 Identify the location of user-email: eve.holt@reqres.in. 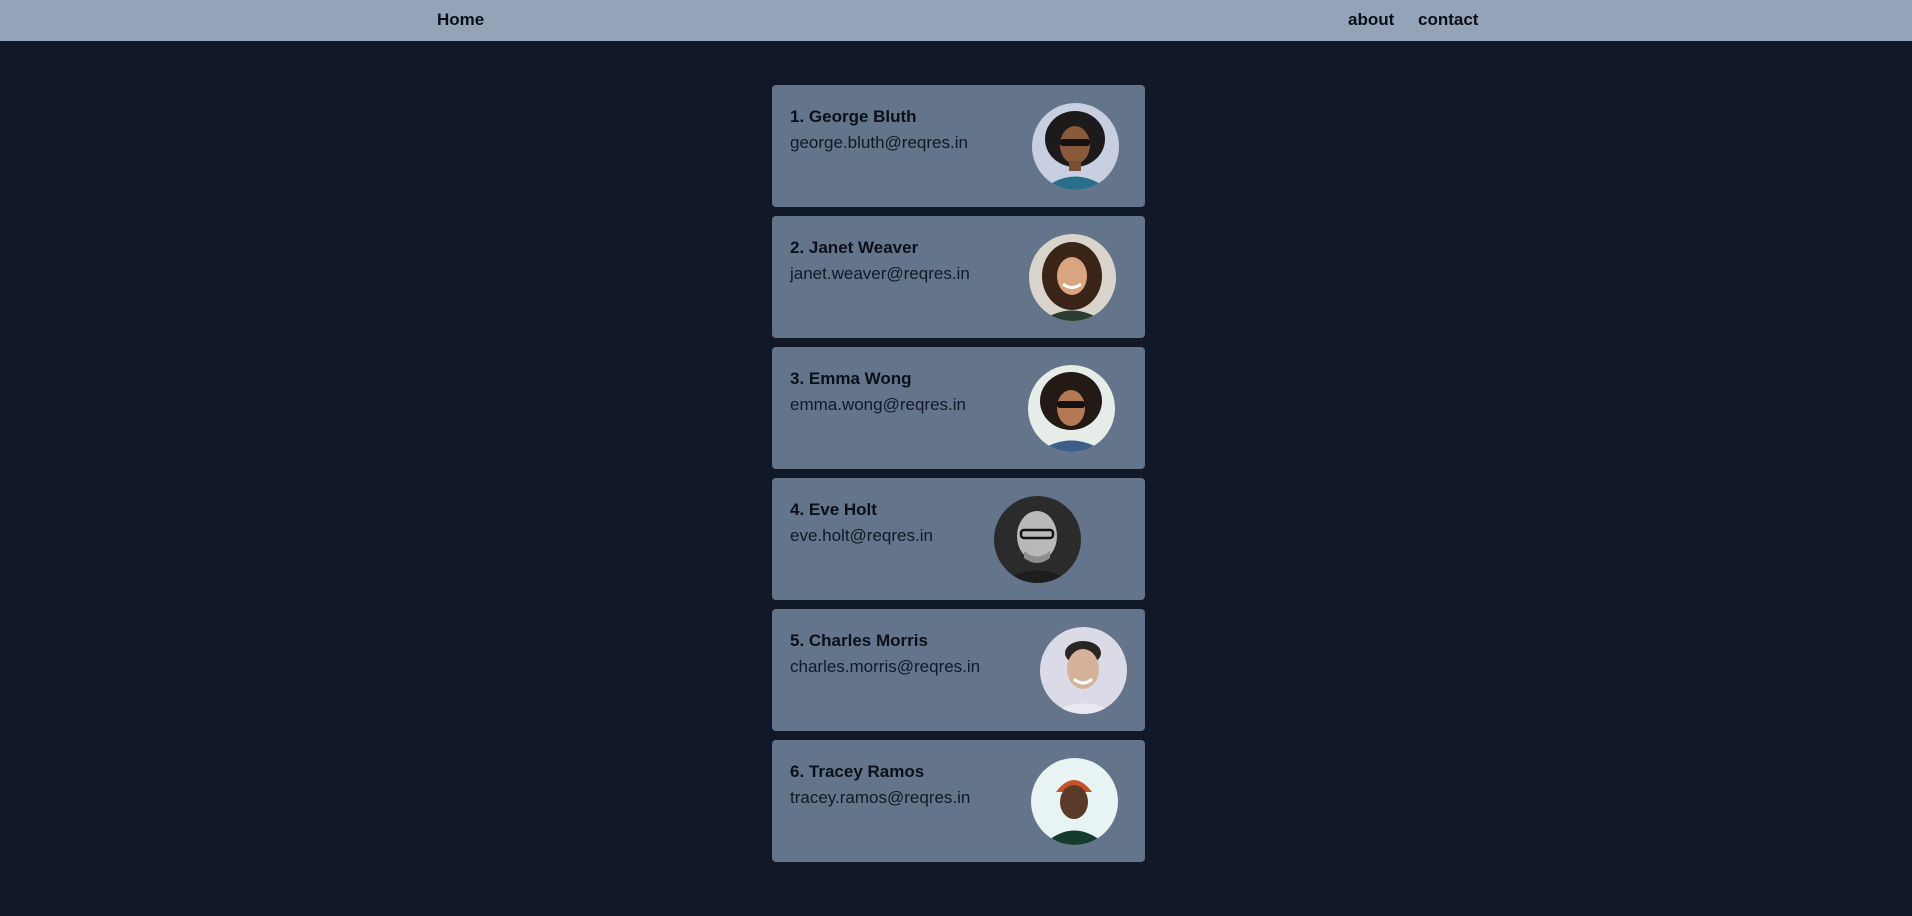
(861, 535).